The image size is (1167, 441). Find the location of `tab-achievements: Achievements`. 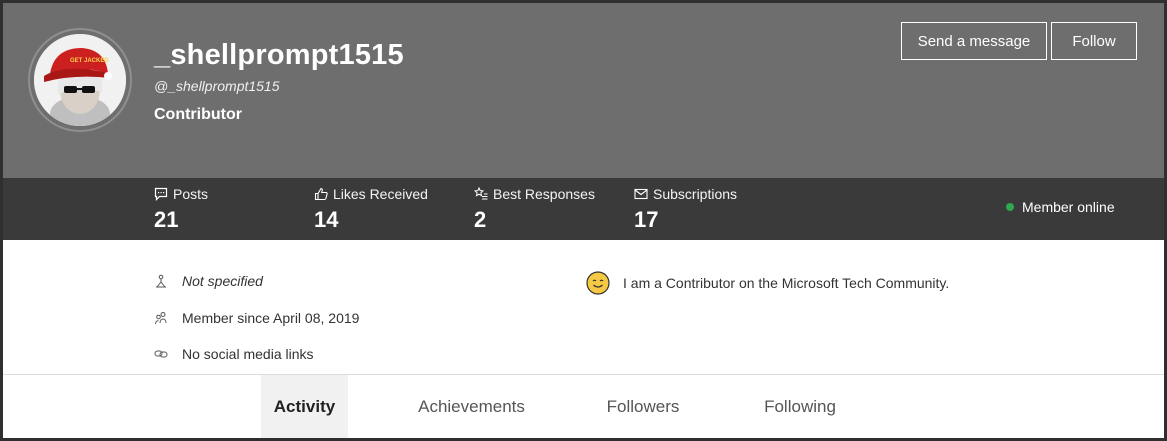

tab-achievements: Achievements is located at coordinates (471, 406).